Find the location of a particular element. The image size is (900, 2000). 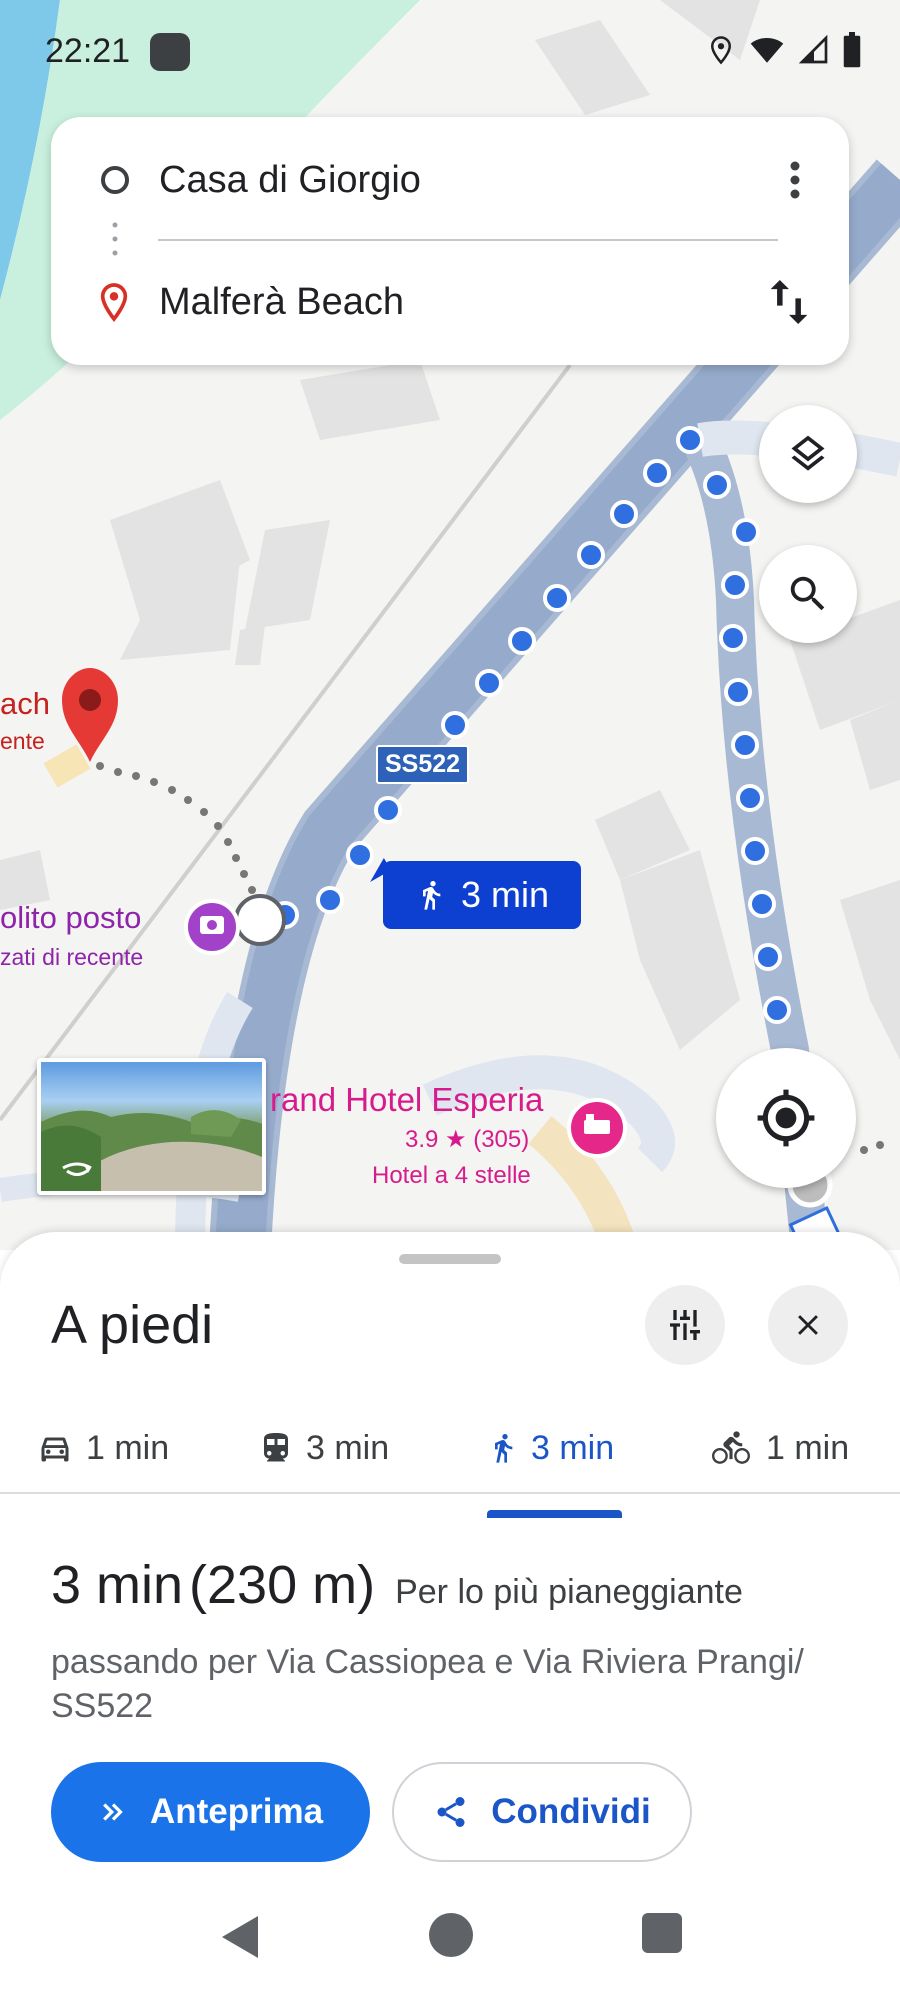

share-button-label: Condividi is located at coordinates (571, 1811).